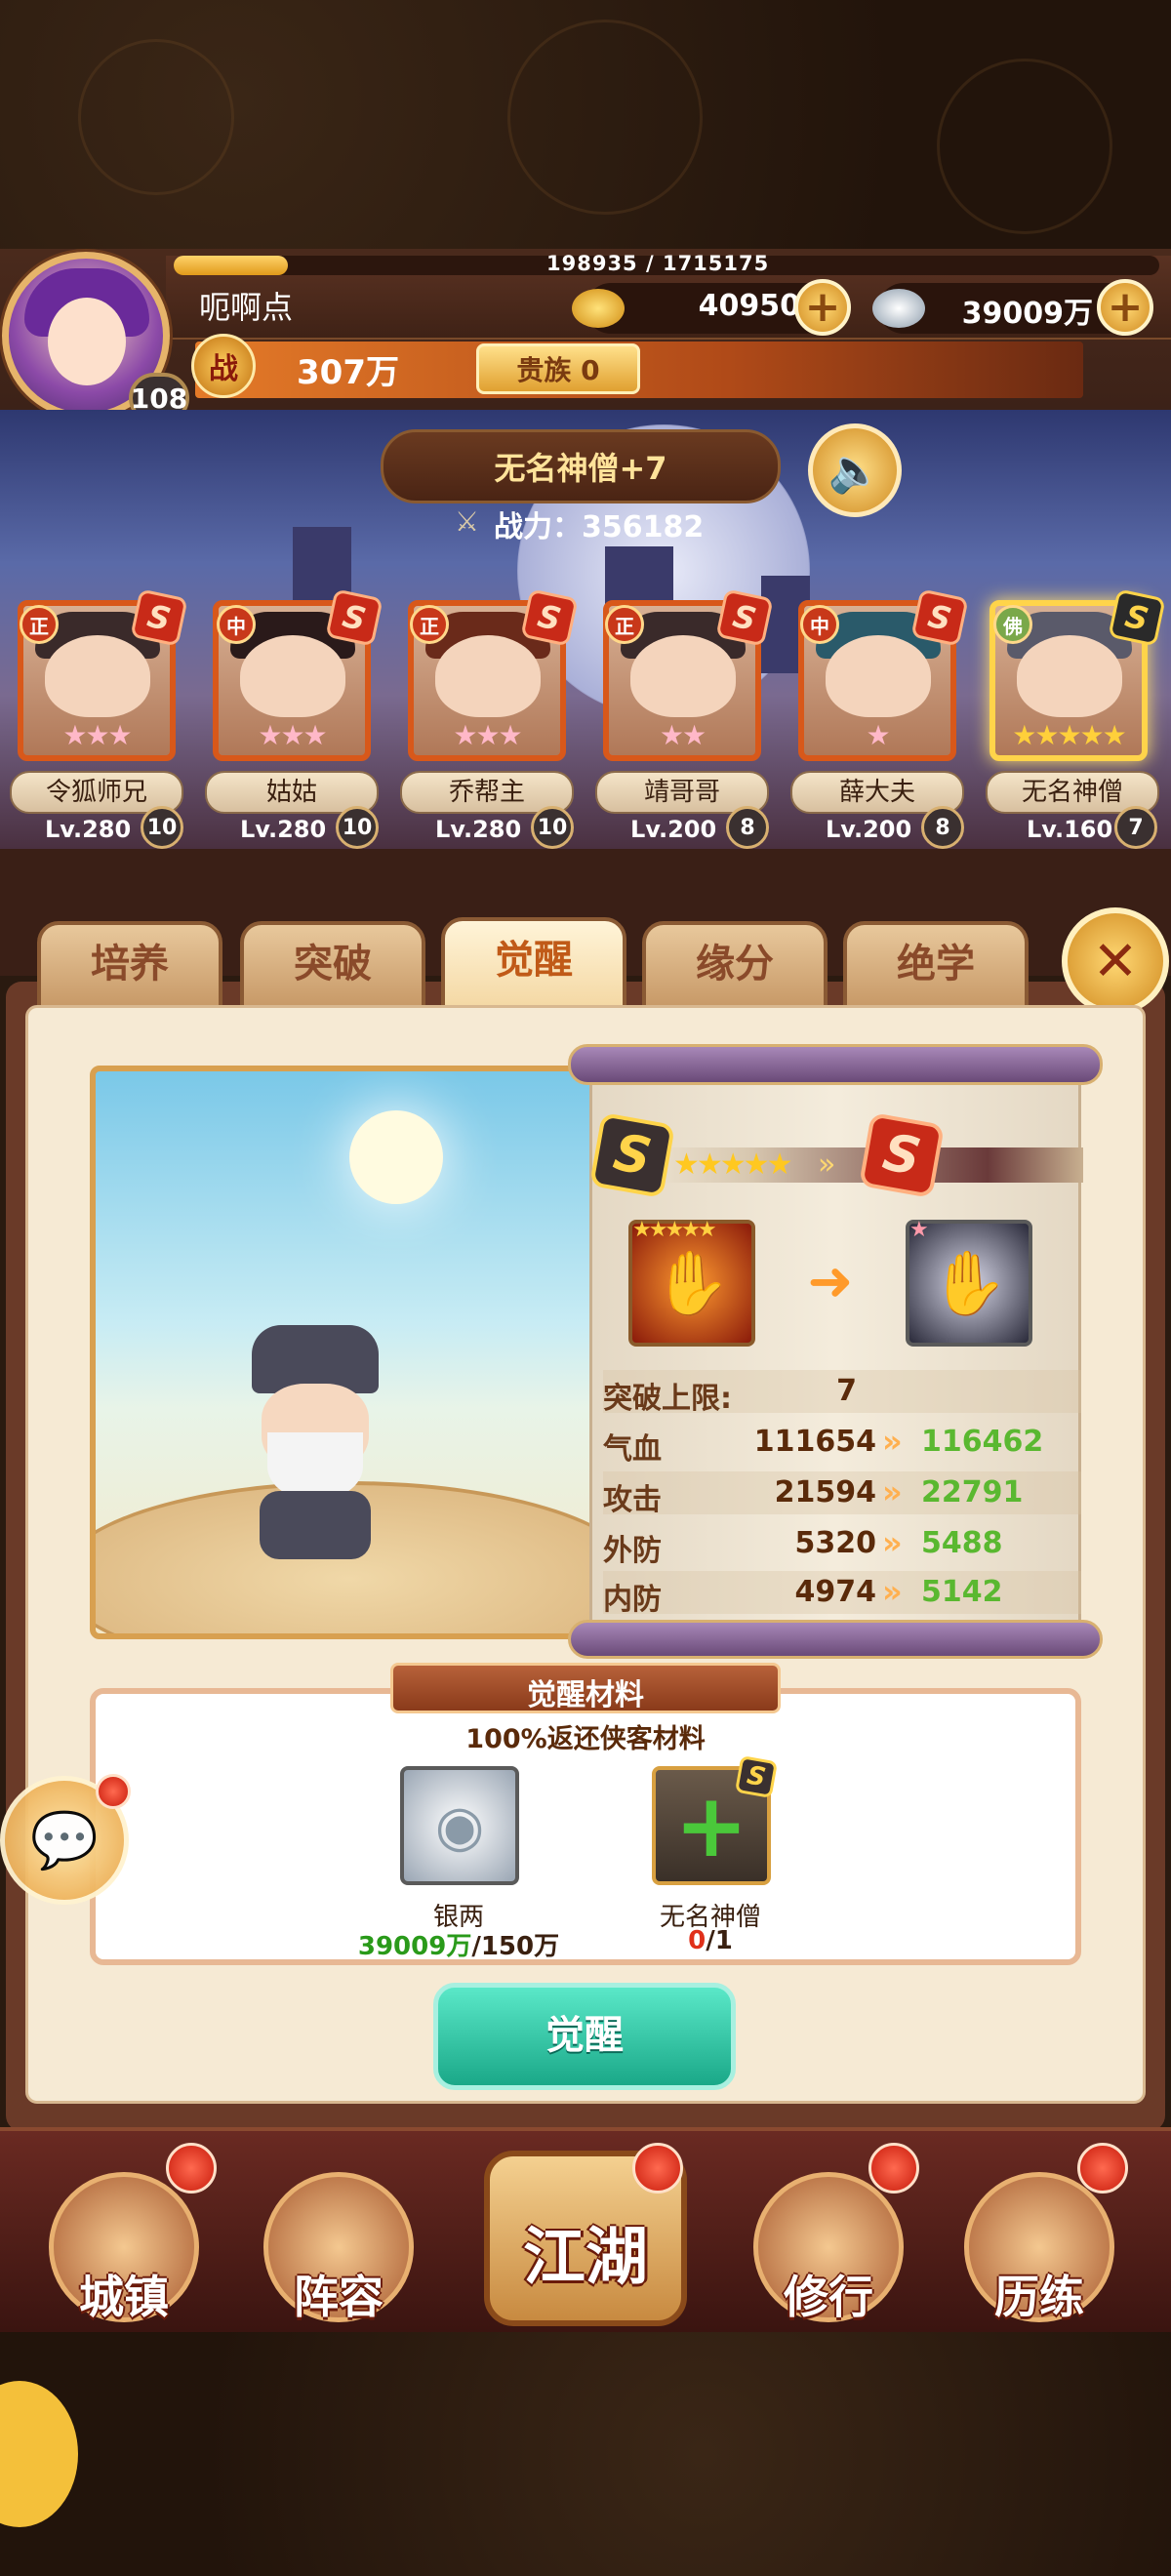 The height and width of the screenshot is (2576, 1171). What do you see at coordinates (674, 1230) in the screenshot?
I see `item-stars: ★★★★★` at bounding box center [674, 1230].